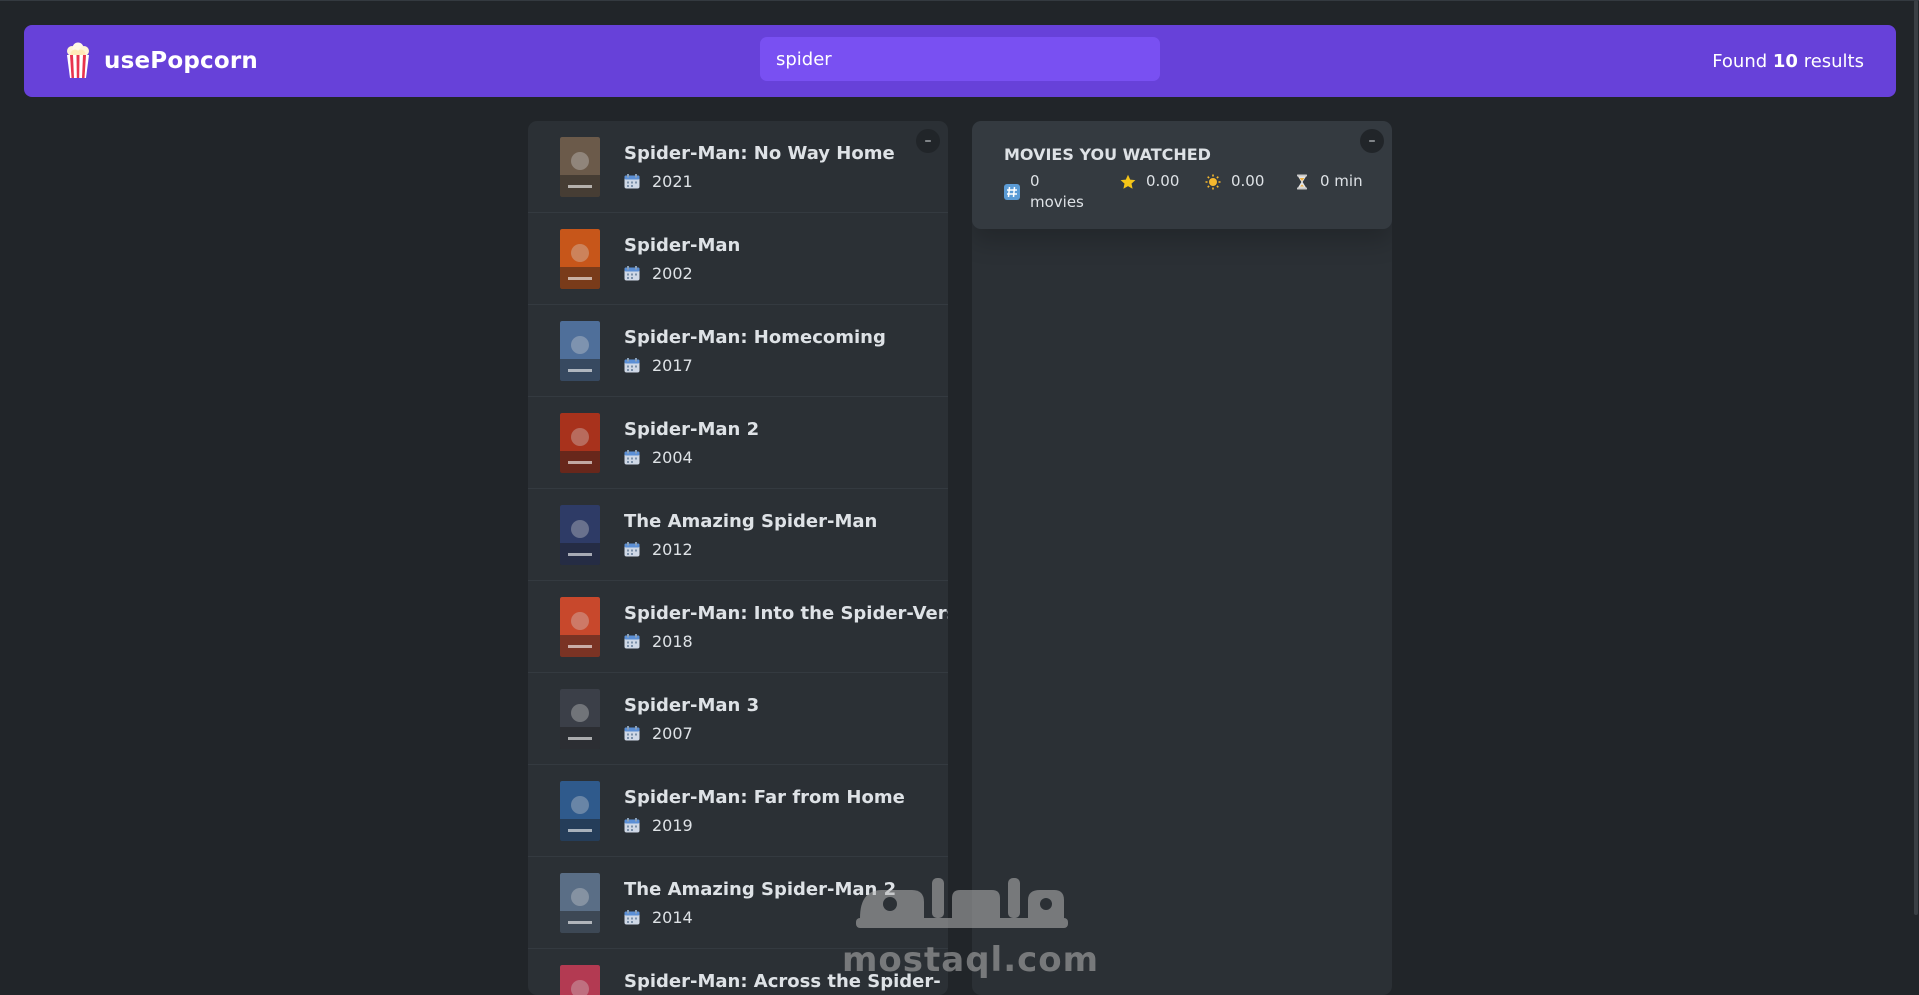 The height and width of the screenshot is (995, 1919). I want to click on movie-item: Spider-Man 2 2004, so click(738, 443).